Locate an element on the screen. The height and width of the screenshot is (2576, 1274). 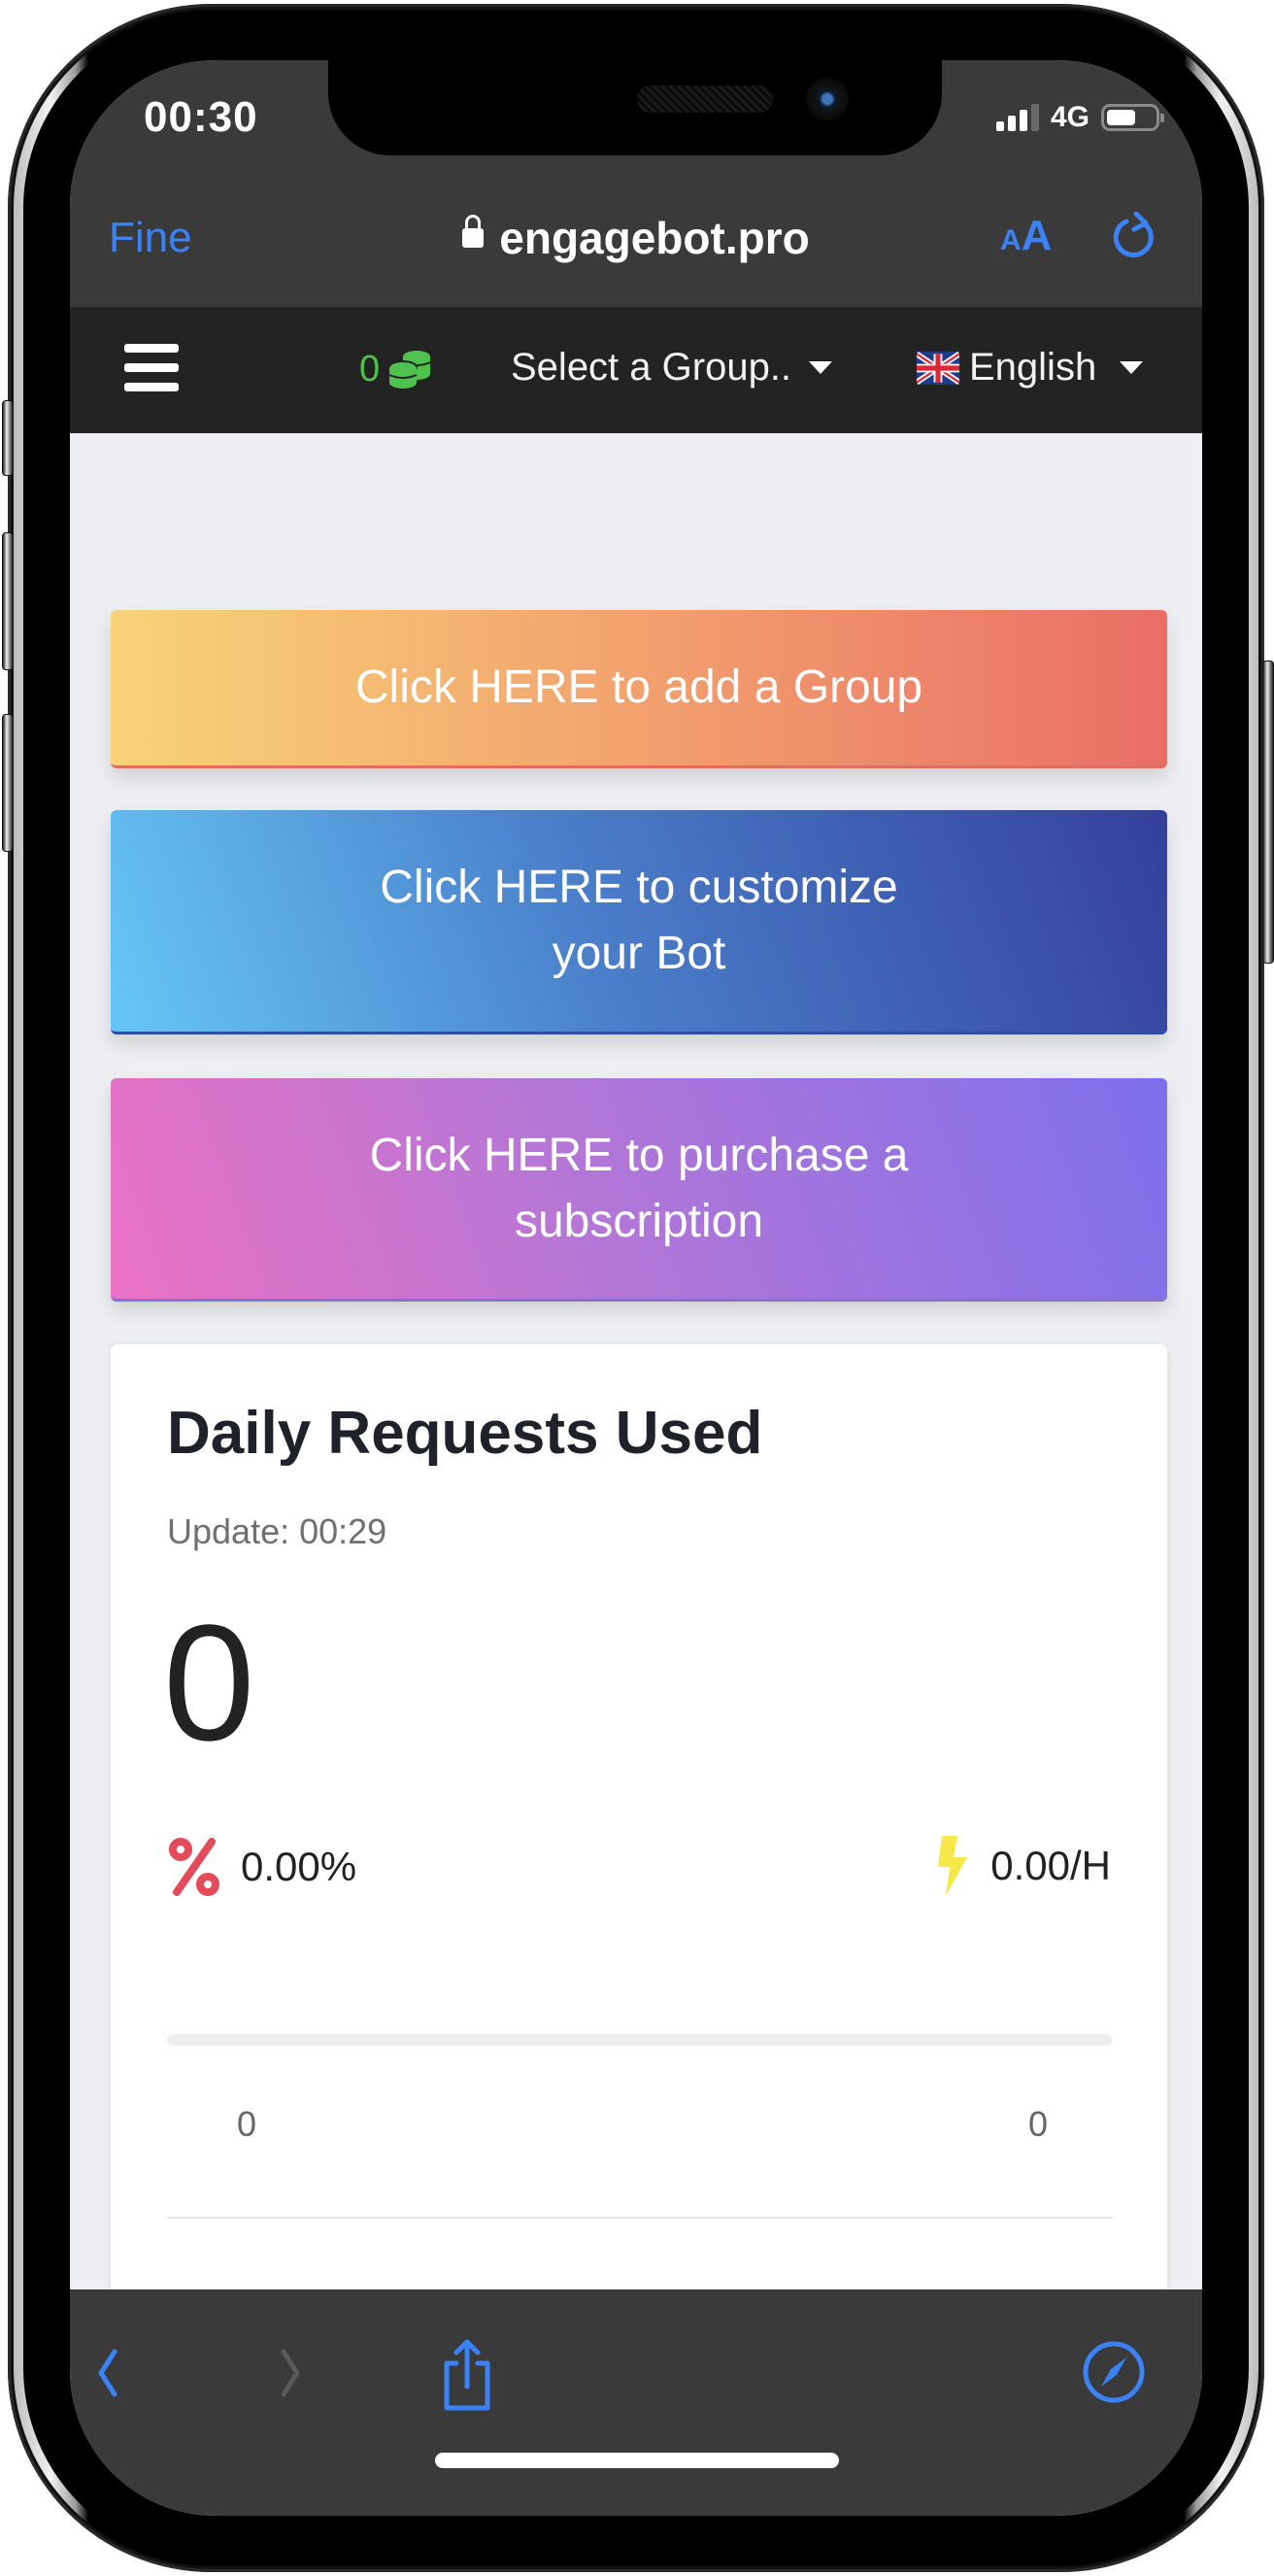
coin-count: 0 is located at coordinates (370, 369).